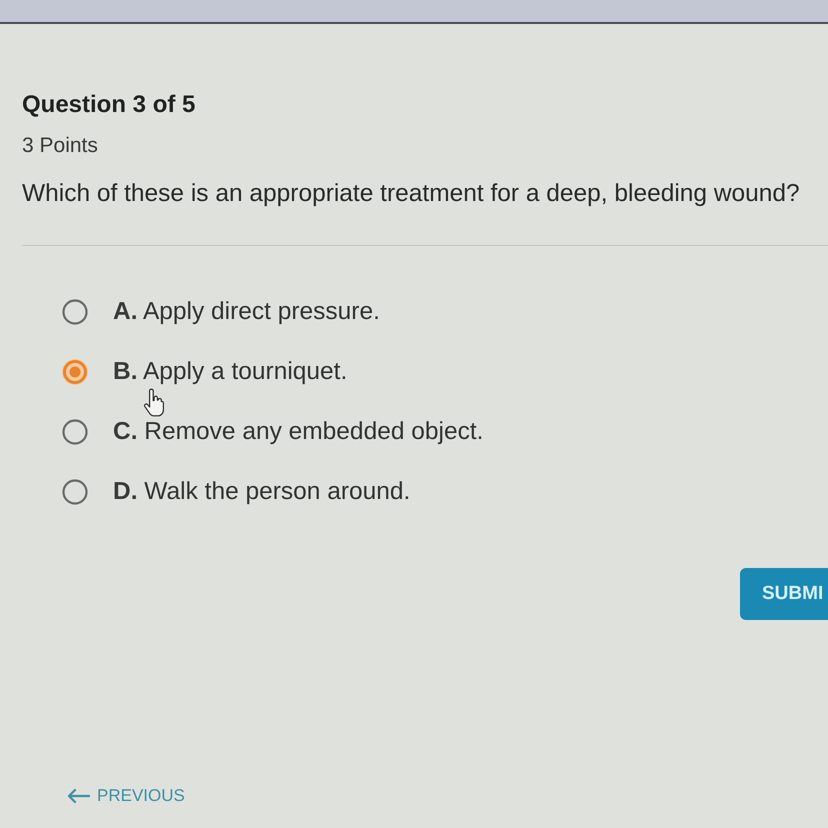 The image size is (828, 828). What do you see at coordinates (411, 194) in the screenshot?
I see `question-prompt: Which of these is an appropriate treatment for a deep, bleeding wound?` at bounding box center [411, 194].